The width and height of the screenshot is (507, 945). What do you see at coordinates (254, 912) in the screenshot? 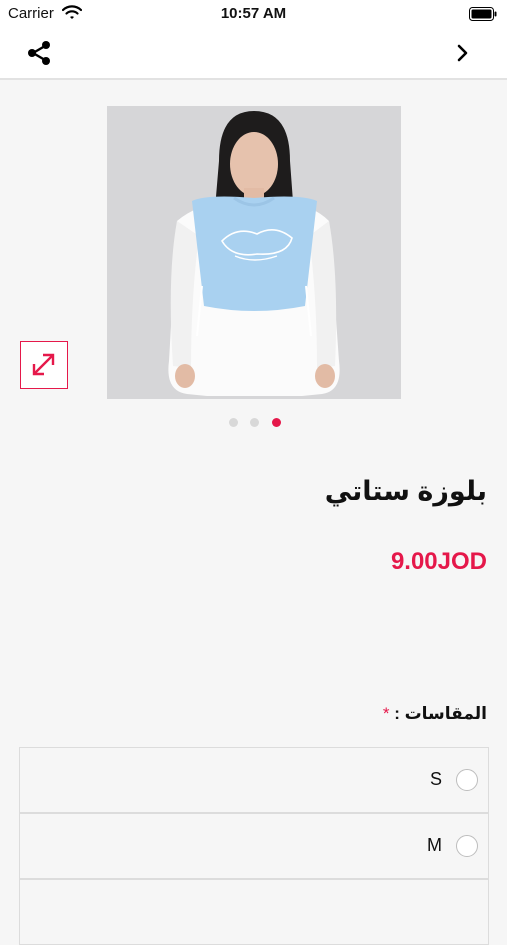
I see `size-option-next` at bounding box center [254, 912].